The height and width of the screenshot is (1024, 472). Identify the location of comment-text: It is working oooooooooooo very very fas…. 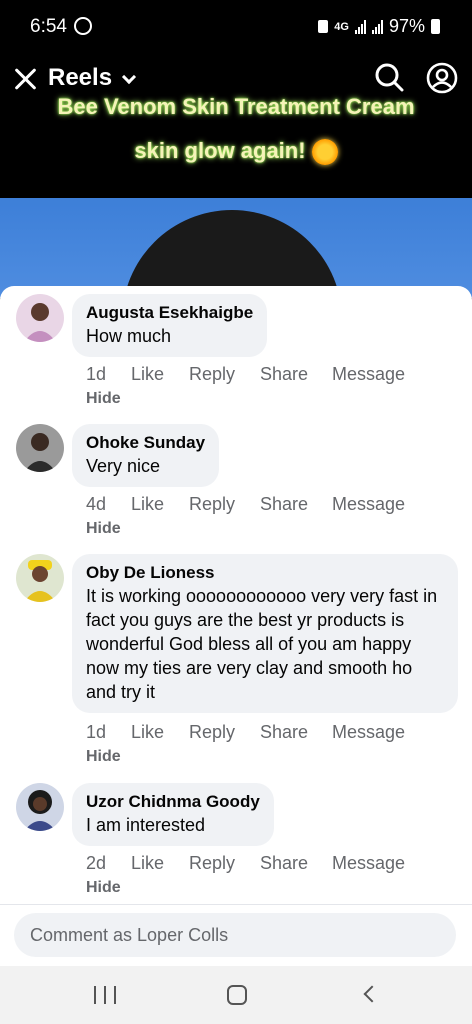
(262, 644).